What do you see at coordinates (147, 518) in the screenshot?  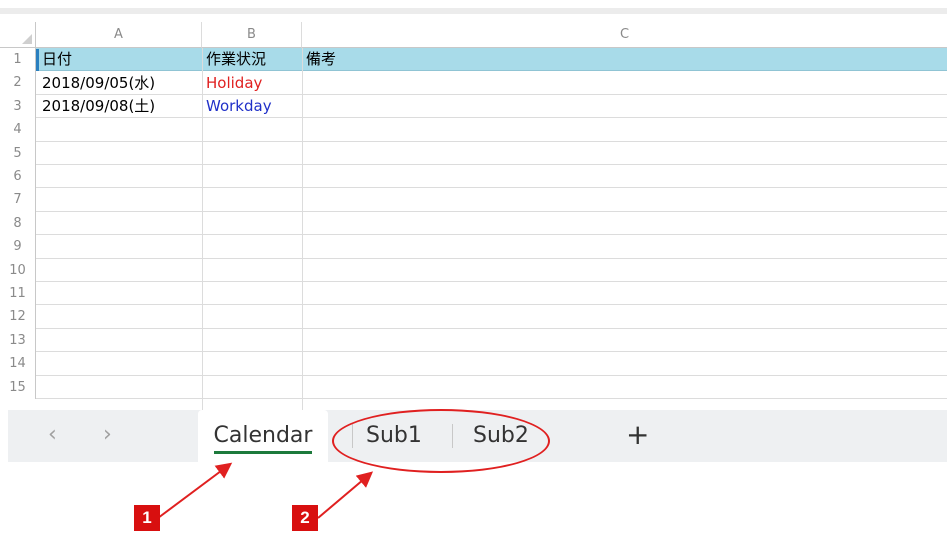 I see `annotation-badge-1: 1` at bounding box center [147, 518].